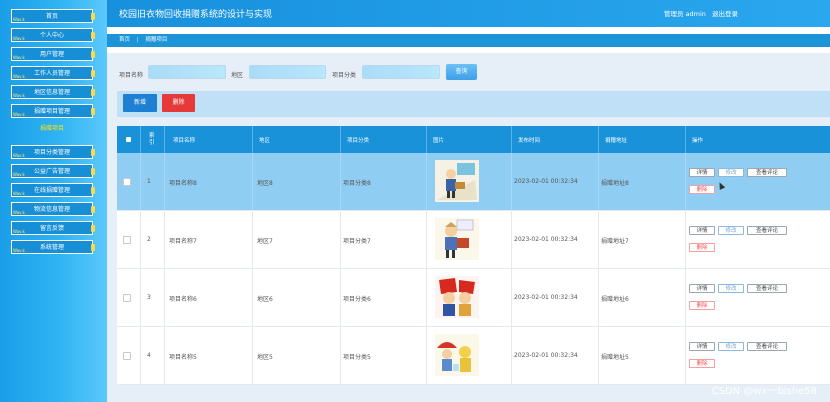 The width and height of the screenshot is (830, 402). What do you see at coordinates (178, 103) in the screenshot?
I see `delete-button: 删除` at bounding box center [178, 103].